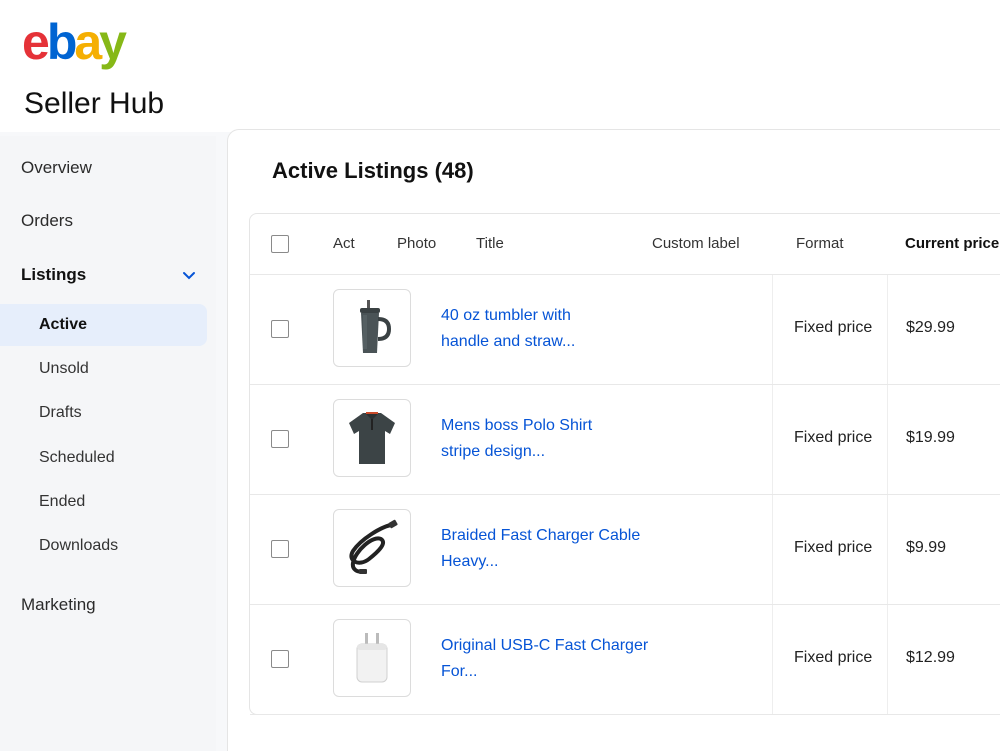 This screenshot has height=751, width=1000. Describe the element at coordinates (556, 536) in the screenshot. I see `listing-title-line: Braided Fast Charger Cable` at that location.